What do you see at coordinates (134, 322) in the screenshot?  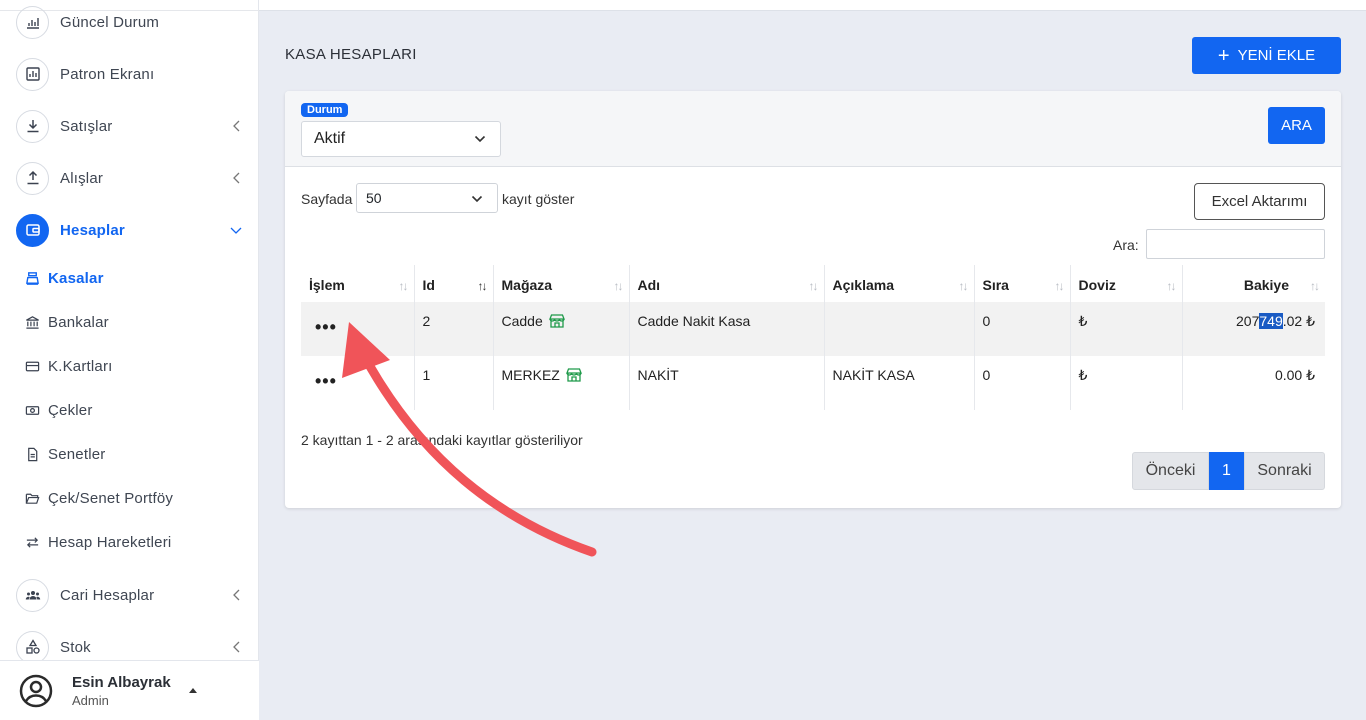 I see `sidebar-item-bankalar: Bankalar` at bounding box center [134, 322].